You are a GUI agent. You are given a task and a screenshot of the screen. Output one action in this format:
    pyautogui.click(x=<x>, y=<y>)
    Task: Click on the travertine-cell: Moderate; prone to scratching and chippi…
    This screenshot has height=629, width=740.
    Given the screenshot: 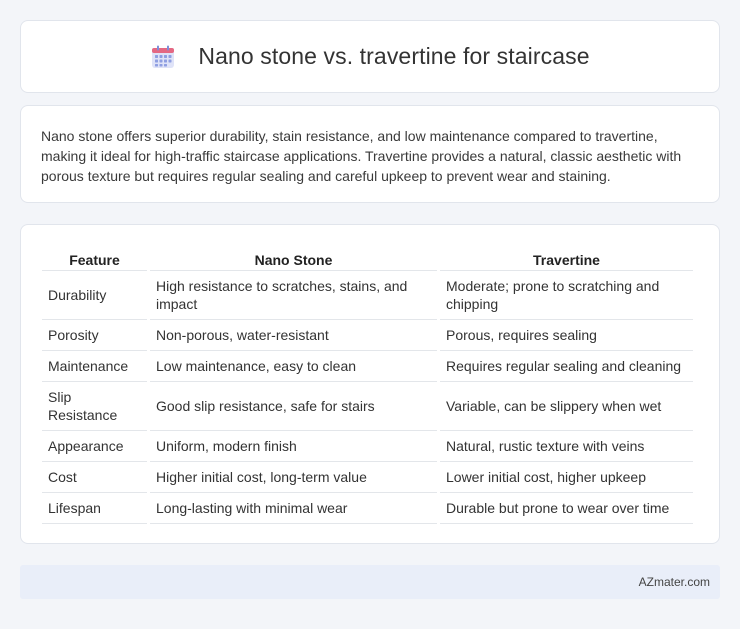 What is the action you would take?
    pyautogui.click(x=566, y=294)
    